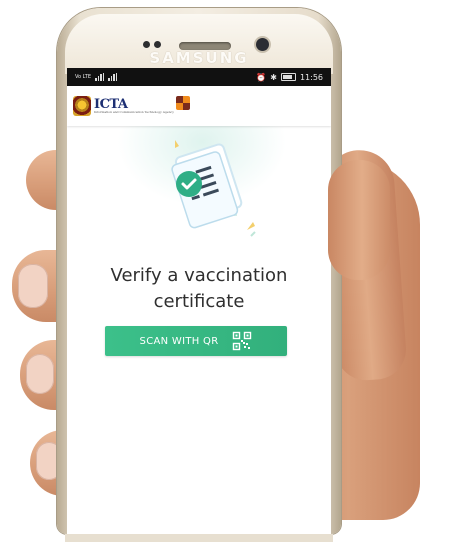 The width and height of the screenshot is (449, 542). What do you see at coordinates (288, 77) in the screenshot?
I see `battery-icon` at bounding box center [288, 77].